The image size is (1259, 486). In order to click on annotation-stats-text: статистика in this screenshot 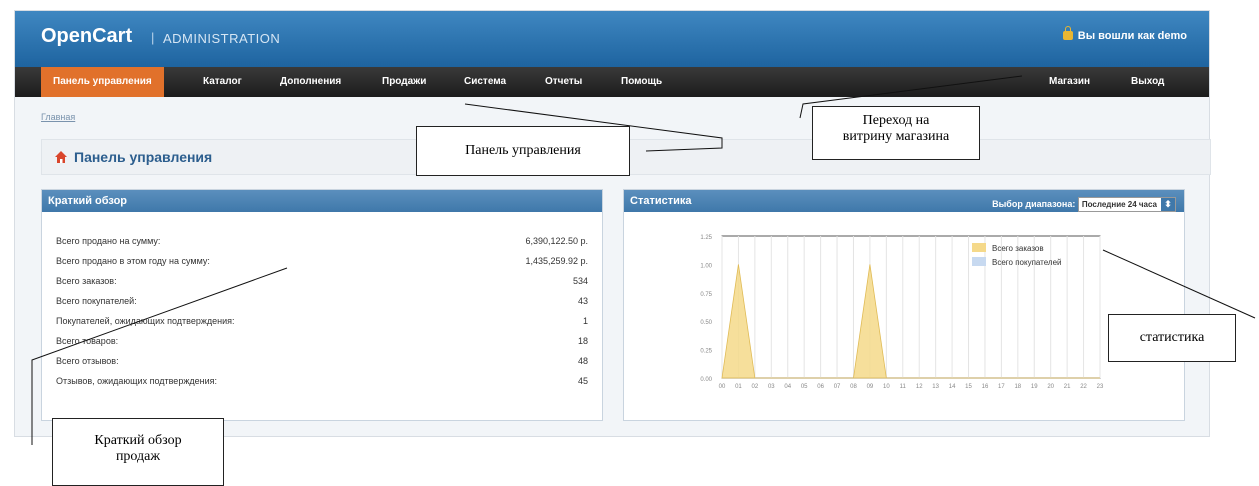, I will do `click(1172, 337)`.